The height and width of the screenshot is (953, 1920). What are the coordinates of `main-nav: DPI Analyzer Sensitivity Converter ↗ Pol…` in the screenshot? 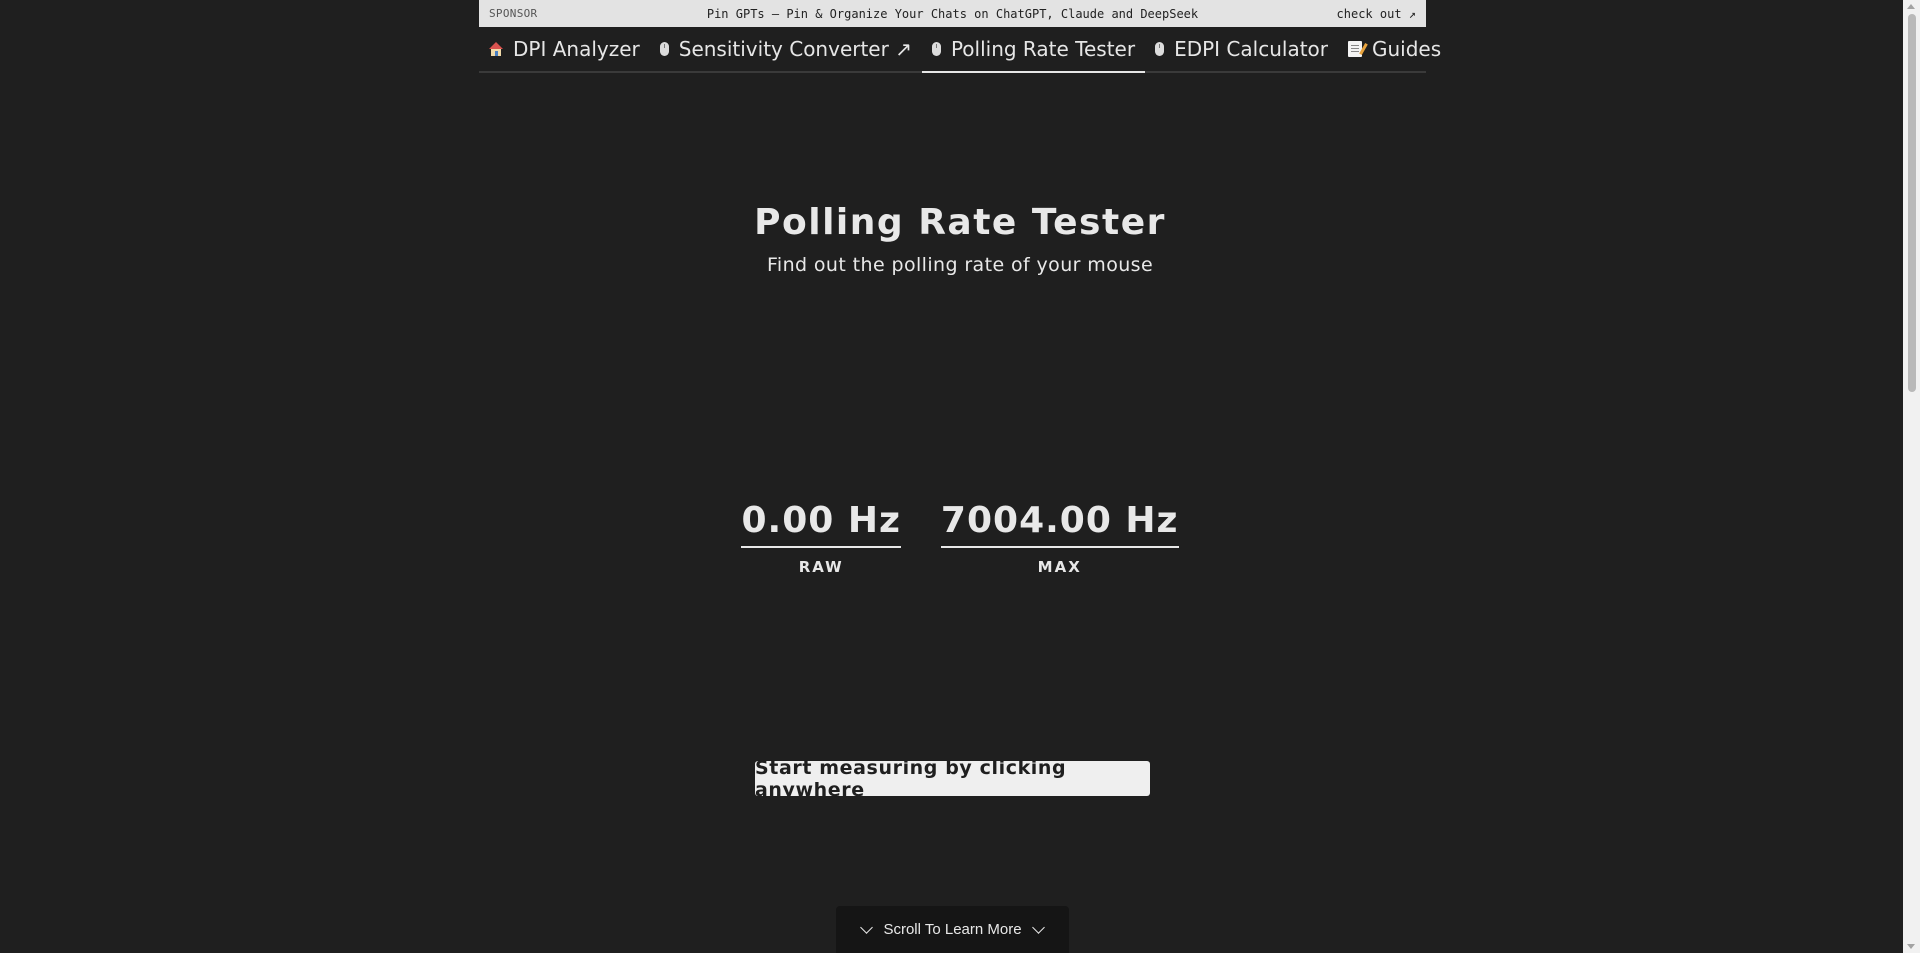 It's located at (960, 50).